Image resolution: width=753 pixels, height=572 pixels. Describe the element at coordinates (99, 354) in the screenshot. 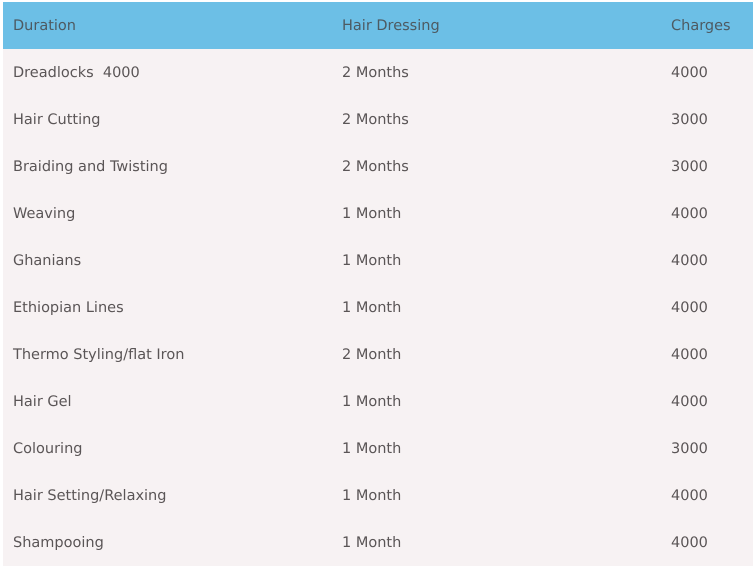

I see `table-cell-text: Thermo Styling/flat Iron` at that location.